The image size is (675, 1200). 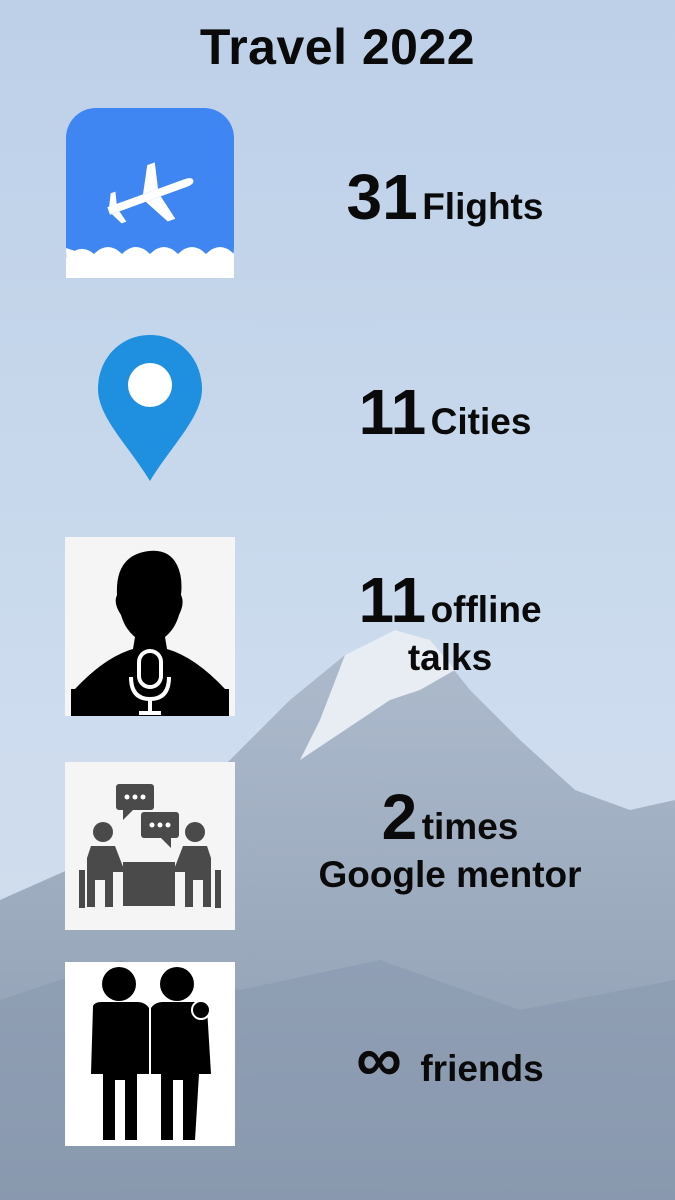 I want to click on talks-stat: 11 offline talks, so click(x=450, y=621).